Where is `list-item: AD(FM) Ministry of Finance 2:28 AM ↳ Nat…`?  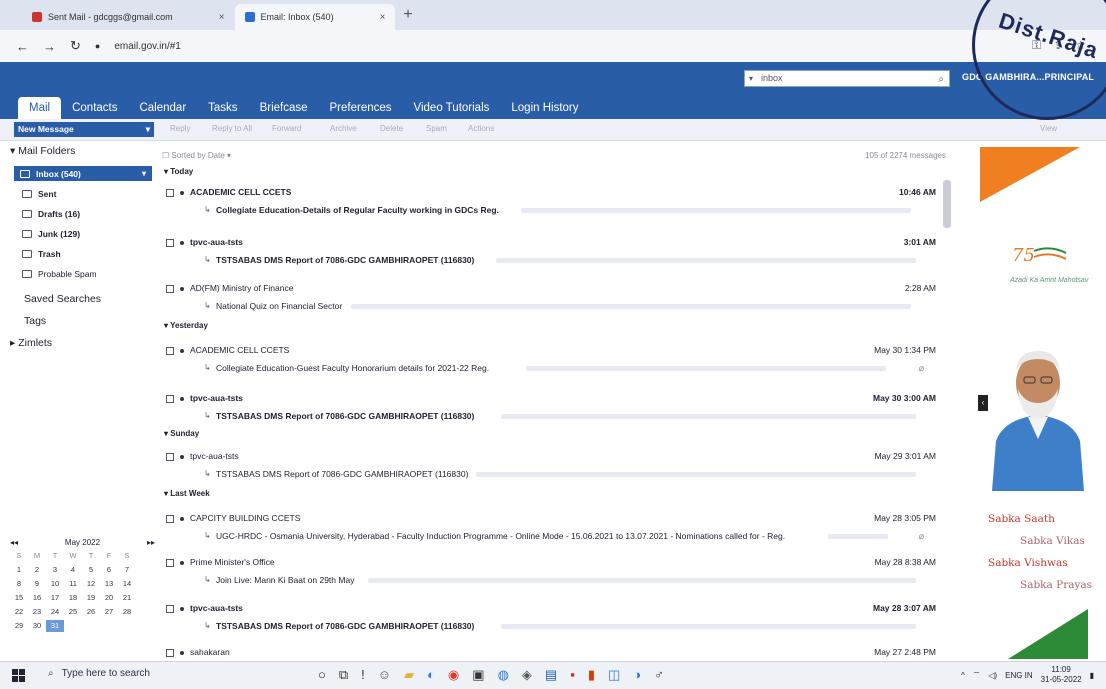
list-item: AD(FM) Ministry of Finance 2:28 AM ↳ Nat… is located at coordinates (551, 299).